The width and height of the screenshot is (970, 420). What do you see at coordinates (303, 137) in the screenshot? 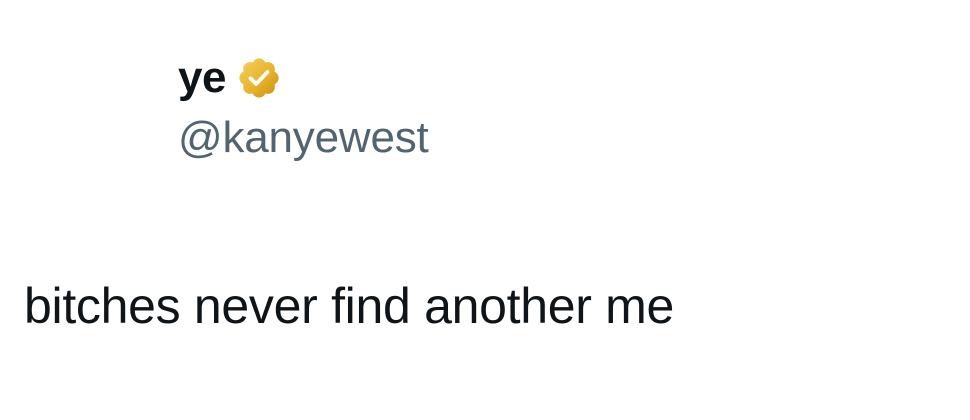
I see `user-handle: @kanyewest` at bounding box center [303, 137].